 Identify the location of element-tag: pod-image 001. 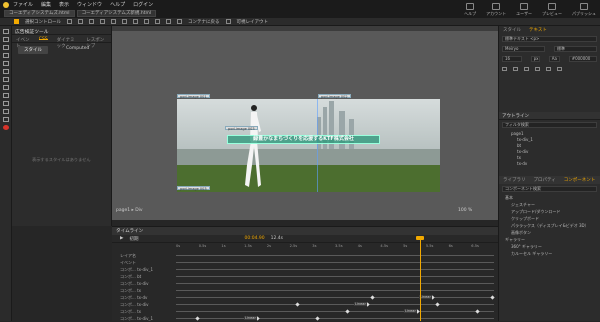
(193, 96).